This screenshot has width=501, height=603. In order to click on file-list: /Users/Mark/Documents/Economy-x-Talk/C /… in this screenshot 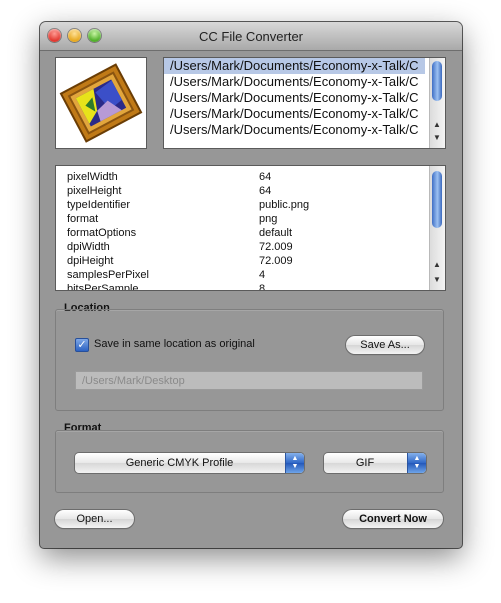, I will do `click(304, 103)`.